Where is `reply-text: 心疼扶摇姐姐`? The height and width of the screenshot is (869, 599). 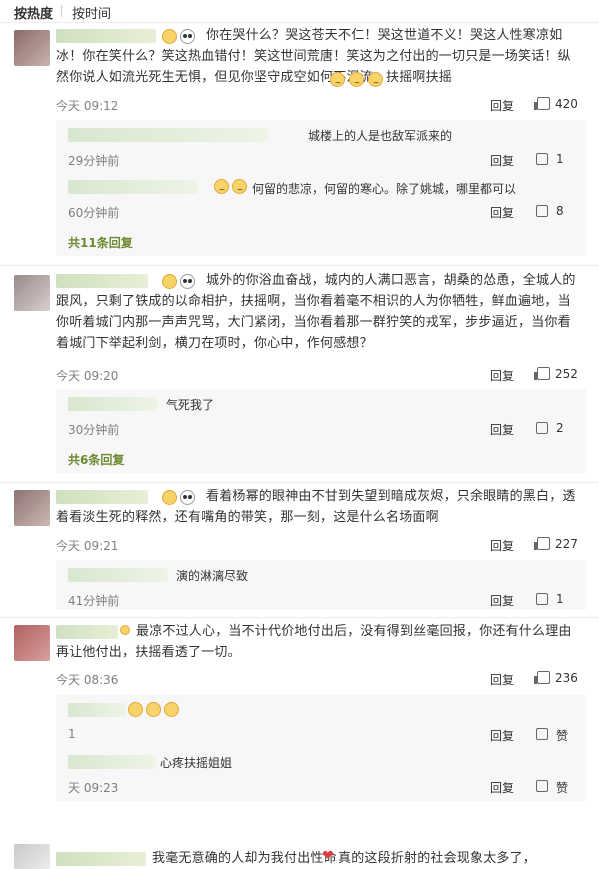 reply-text: 心疼扶摇姐姐 is located at coordinates (196, 763).